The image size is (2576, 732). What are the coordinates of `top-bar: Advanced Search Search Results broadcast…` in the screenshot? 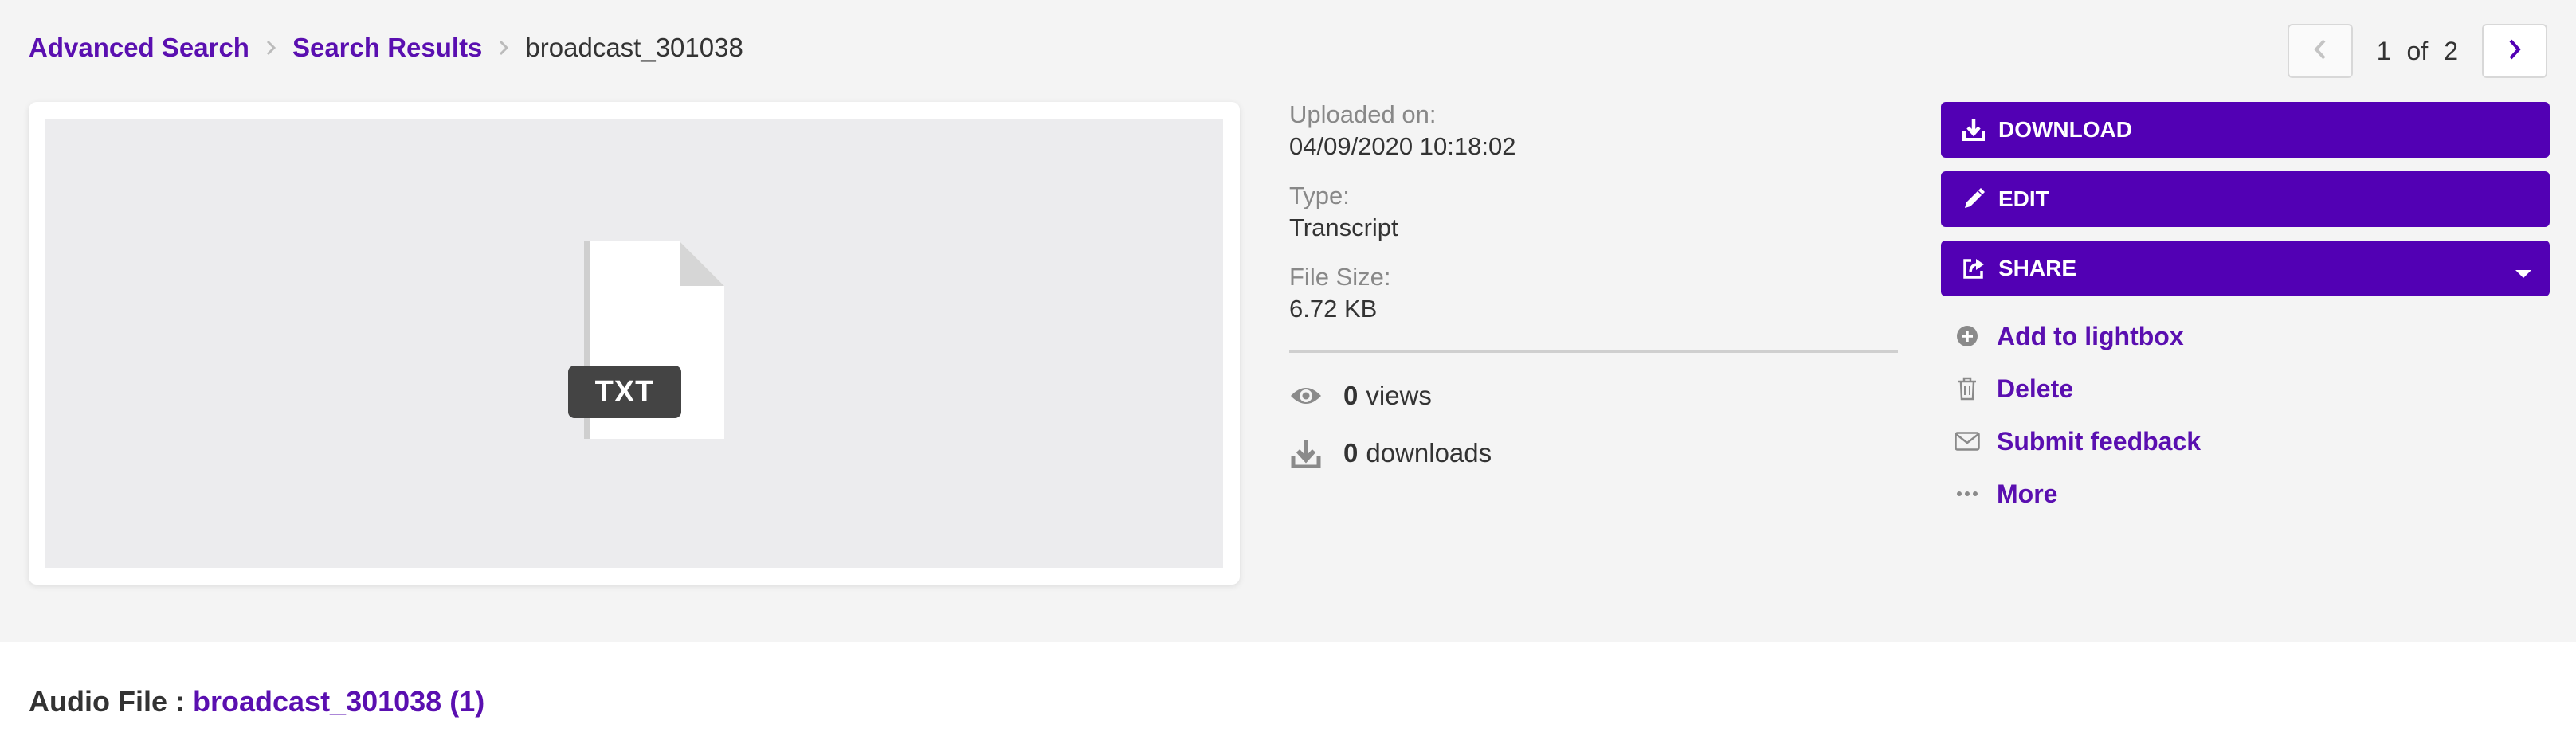 It's located at (1288, 51).